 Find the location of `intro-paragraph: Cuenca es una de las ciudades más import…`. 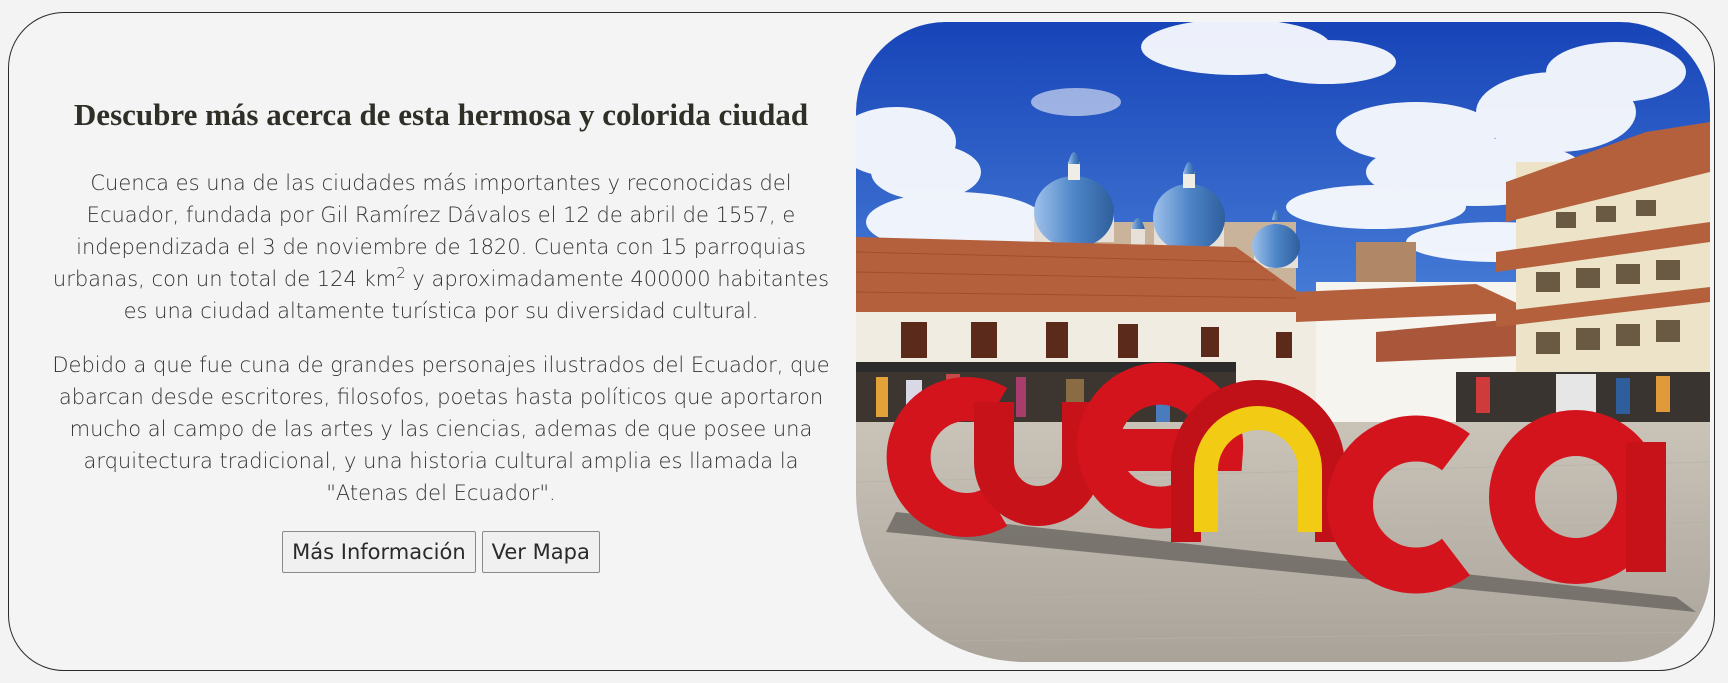

intro-paragraph: Cuenca es una de las ciudades más import… is located at coordinates (441, 247).